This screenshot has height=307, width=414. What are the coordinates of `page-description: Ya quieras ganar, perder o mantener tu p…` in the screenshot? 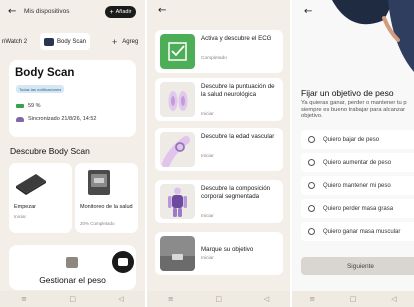 It's located at (354, 110).